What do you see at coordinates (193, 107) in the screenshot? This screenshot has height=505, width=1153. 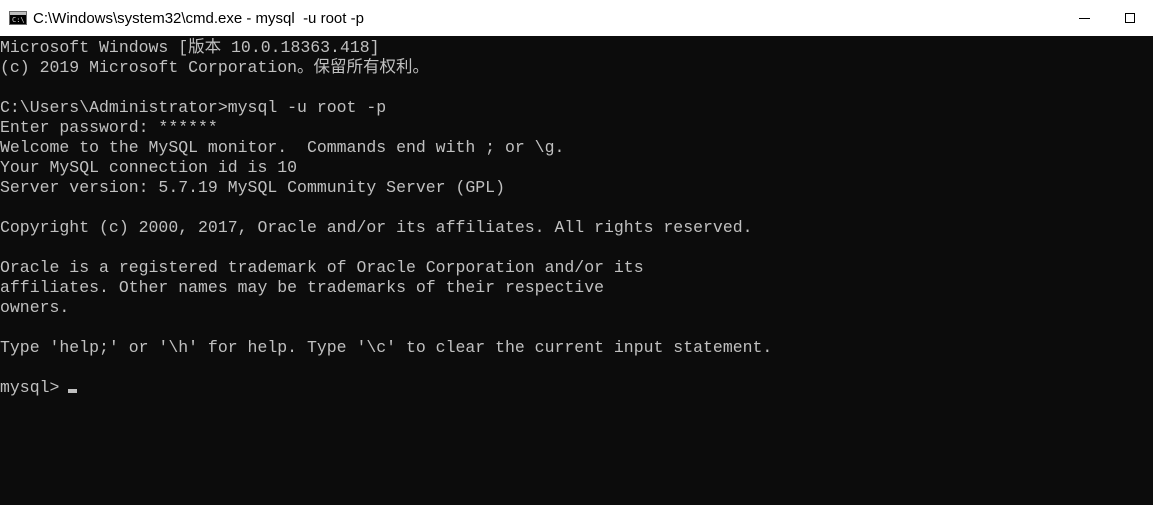 I see `console-line: C:\Users\Administrator>mysql -u root -p` at bounding box center [193, 107].